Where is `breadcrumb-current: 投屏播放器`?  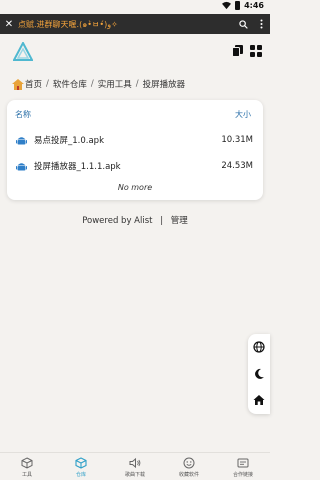 breadcrumb-current: 投屏播放器 is located at coordinates (164, 84).